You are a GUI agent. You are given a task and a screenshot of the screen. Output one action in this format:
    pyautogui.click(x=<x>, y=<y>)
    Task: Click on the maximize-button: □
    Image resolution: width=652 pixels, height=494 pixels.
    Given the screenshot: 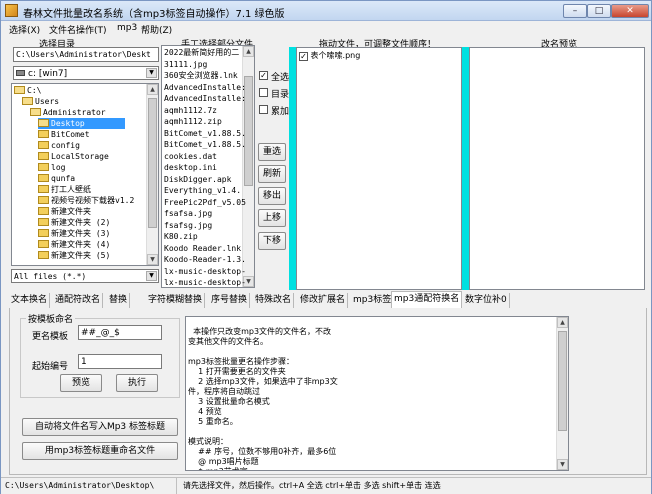 What is the action you would take?
    pyautogui.click(x=599, y=11)
    